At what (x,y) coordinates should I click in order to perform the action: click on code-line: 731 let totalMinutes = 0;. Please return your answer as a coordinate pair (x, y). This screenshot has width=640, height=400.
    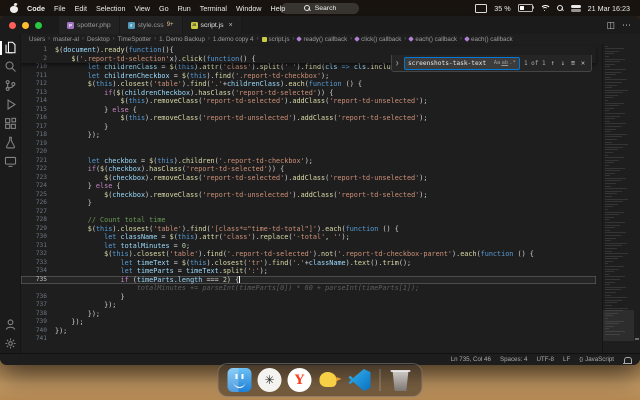
    Looking at the image, I should click on (308, 246).